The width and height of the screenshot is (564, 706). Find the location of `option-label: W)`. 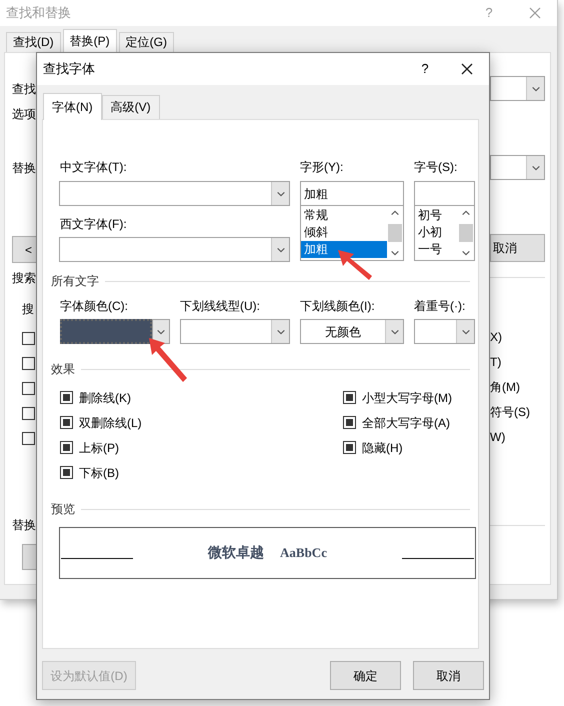

option-label: W) is located at coordinates (498, 437).